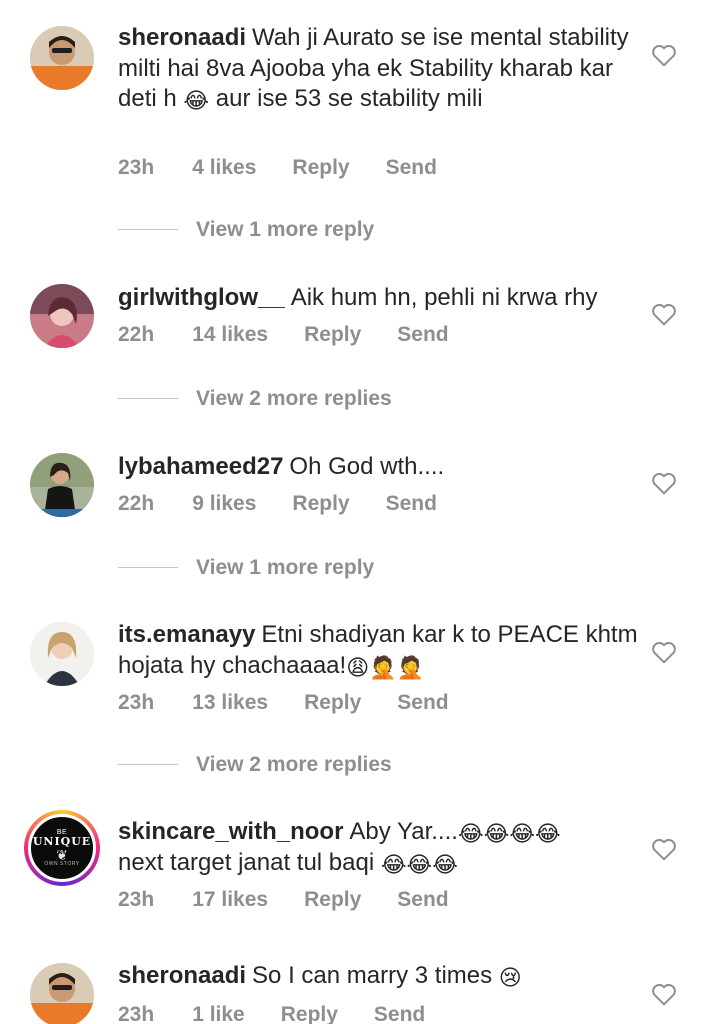 The height and width of the screenshot is (1024, 715). I want to click on laughing-emoji-icon: 😂, so click(196, 100).